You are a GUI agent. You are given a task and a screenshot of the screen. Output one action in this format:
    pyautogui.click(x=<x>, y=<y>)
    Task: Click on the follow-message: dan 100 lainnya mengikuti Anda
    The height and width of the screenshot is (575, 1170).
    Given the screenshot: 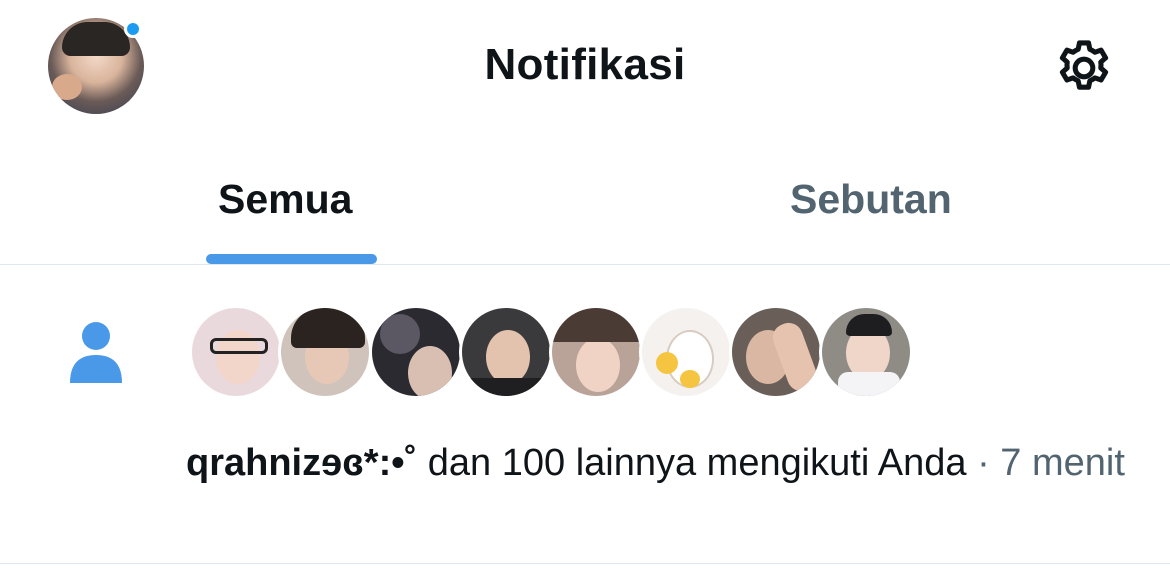 What is the action you would take?
    pyautogui.click(x=692, y=463)
    